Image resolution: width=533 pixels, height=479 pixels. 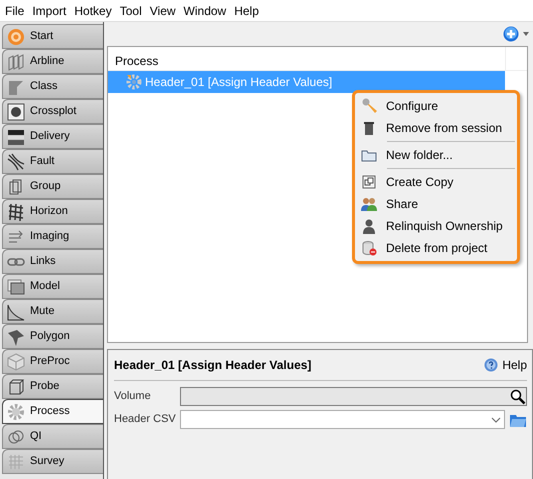 I want to click on volume-field, so click(x=353, y=396).